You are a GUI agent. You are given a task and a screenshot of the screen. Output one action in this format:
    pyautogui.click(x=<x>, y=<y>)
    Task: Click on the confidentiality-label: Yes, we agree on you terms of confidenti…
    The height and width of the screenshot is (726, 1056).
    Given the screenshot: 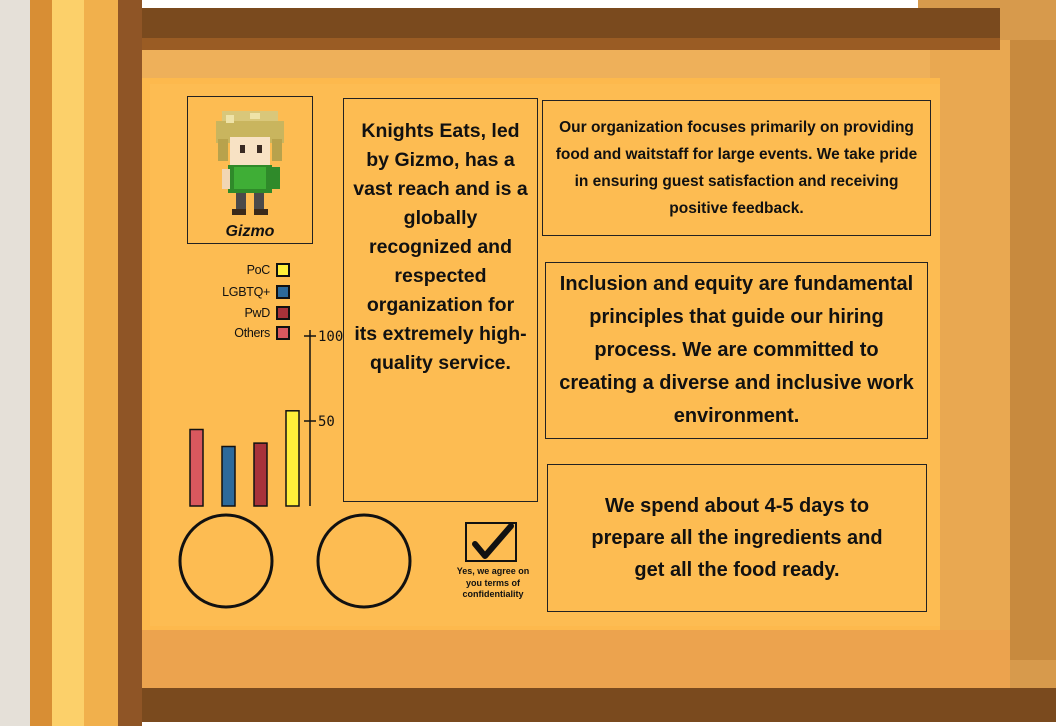 What is the action you would take?
    pyautogui.click(x=493, y=582)
    